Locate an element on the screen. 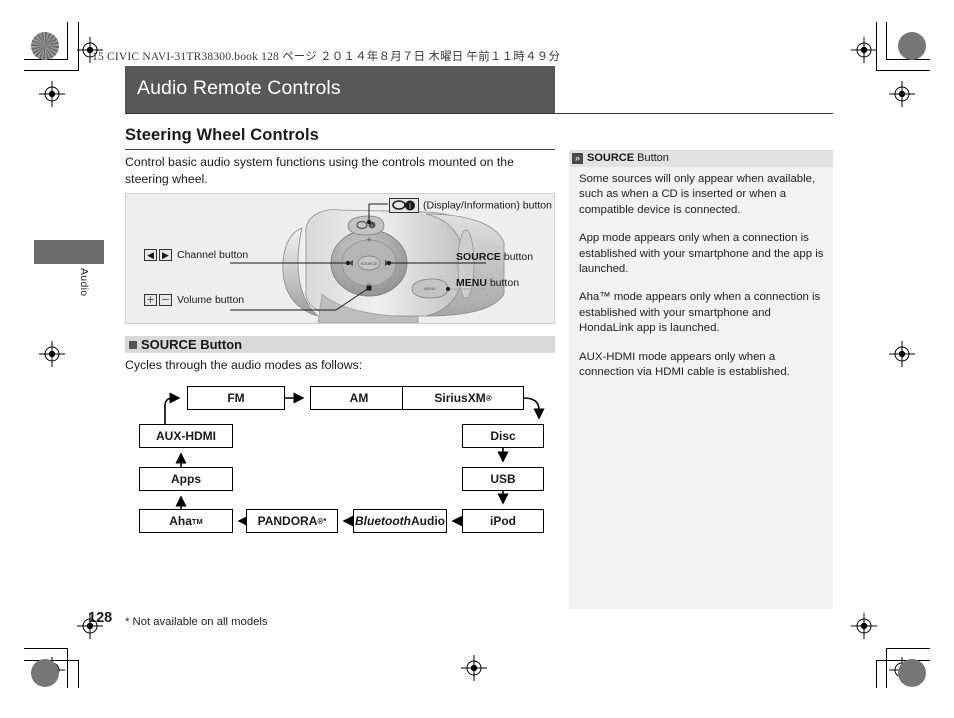 The image size is (954, 718). svg-text: SOURCE is located at coordinates (368, 263).